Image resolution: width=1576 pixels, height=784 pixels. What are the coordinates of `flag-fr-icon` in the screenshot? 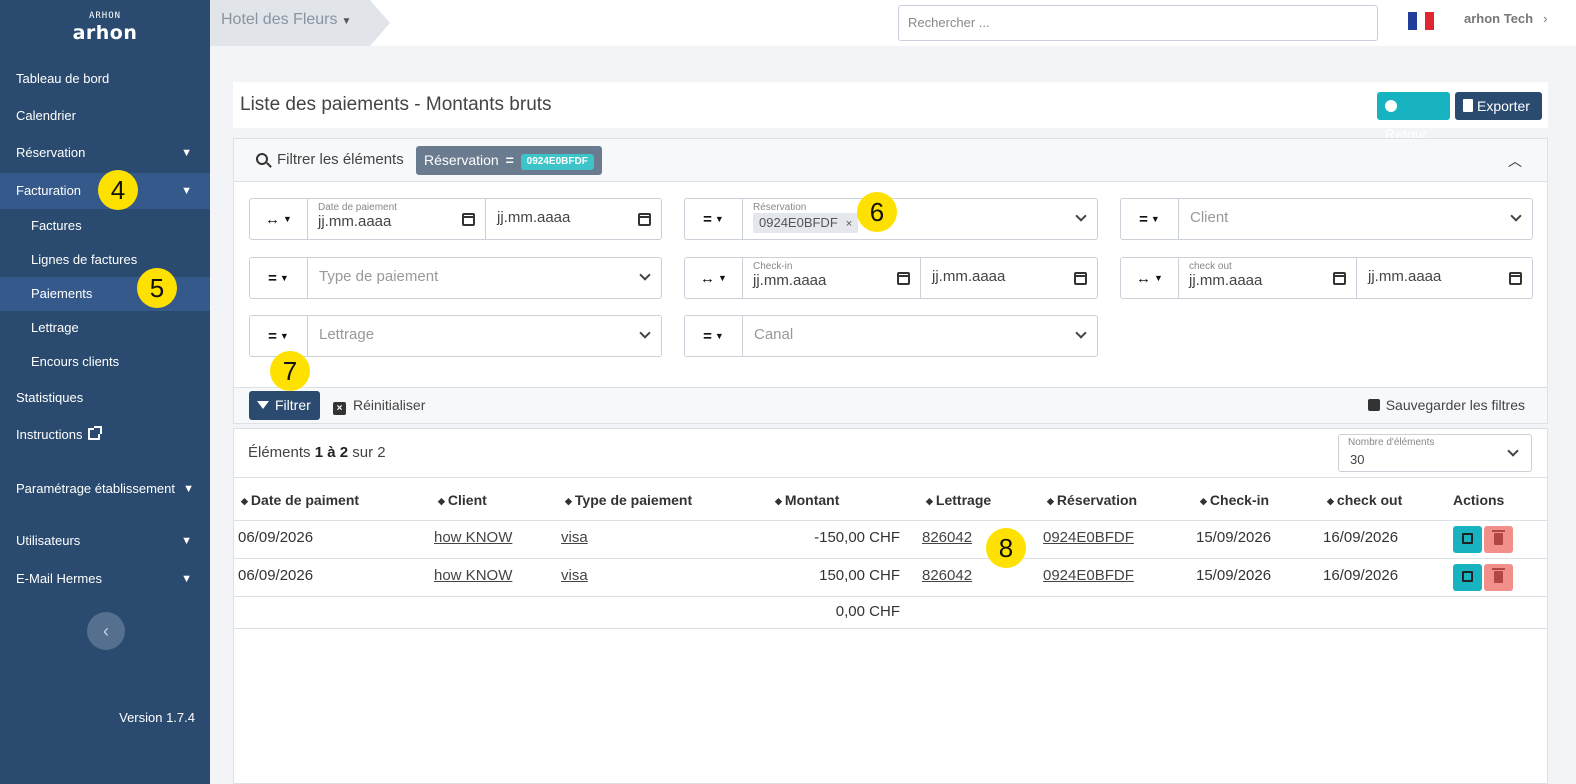 It's located at (1421, 21).